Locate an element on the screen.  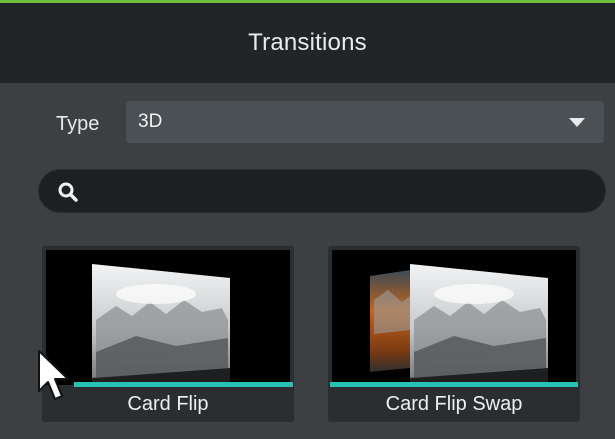
type-filter-row: Type is located at coordinates (87, 124).